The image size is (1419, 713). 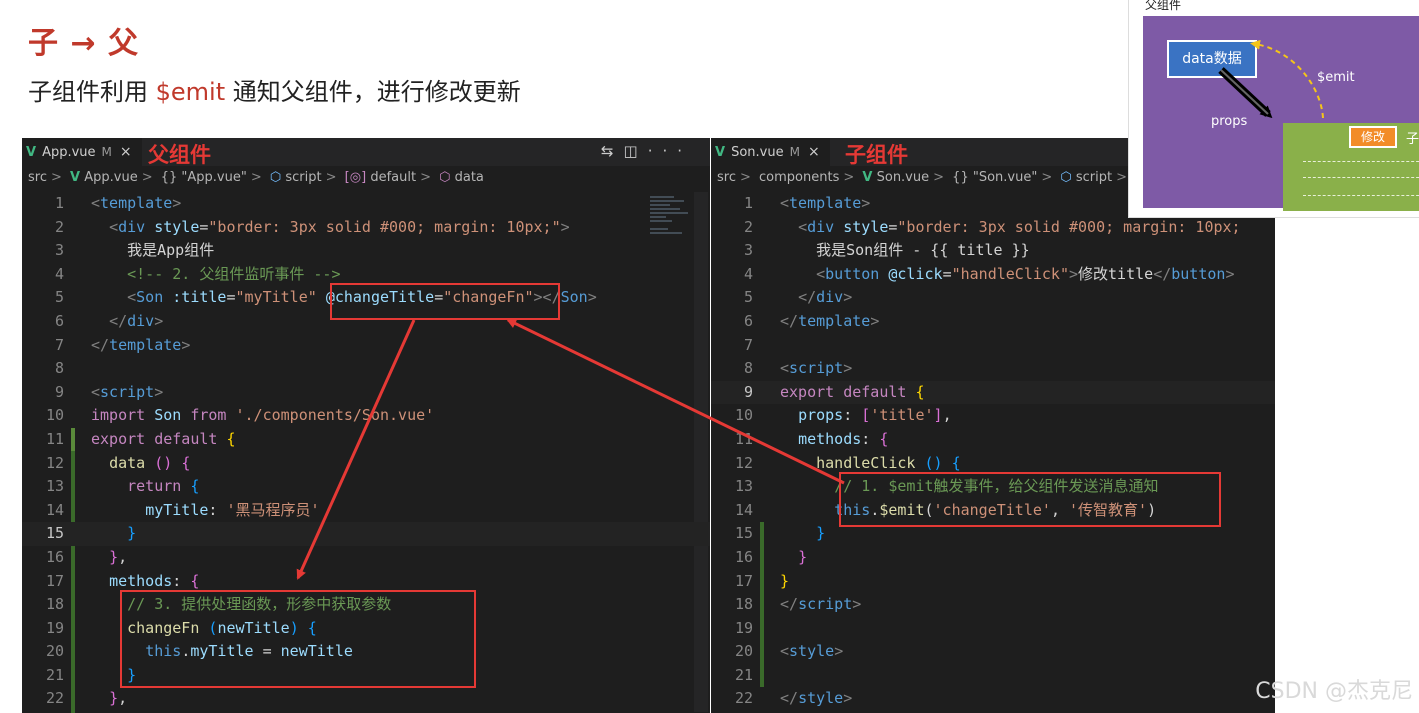 I want to click on data-flow-diagram: 父组件 data数据 props $emit 修改 子组, so click(x=1273, y=109).